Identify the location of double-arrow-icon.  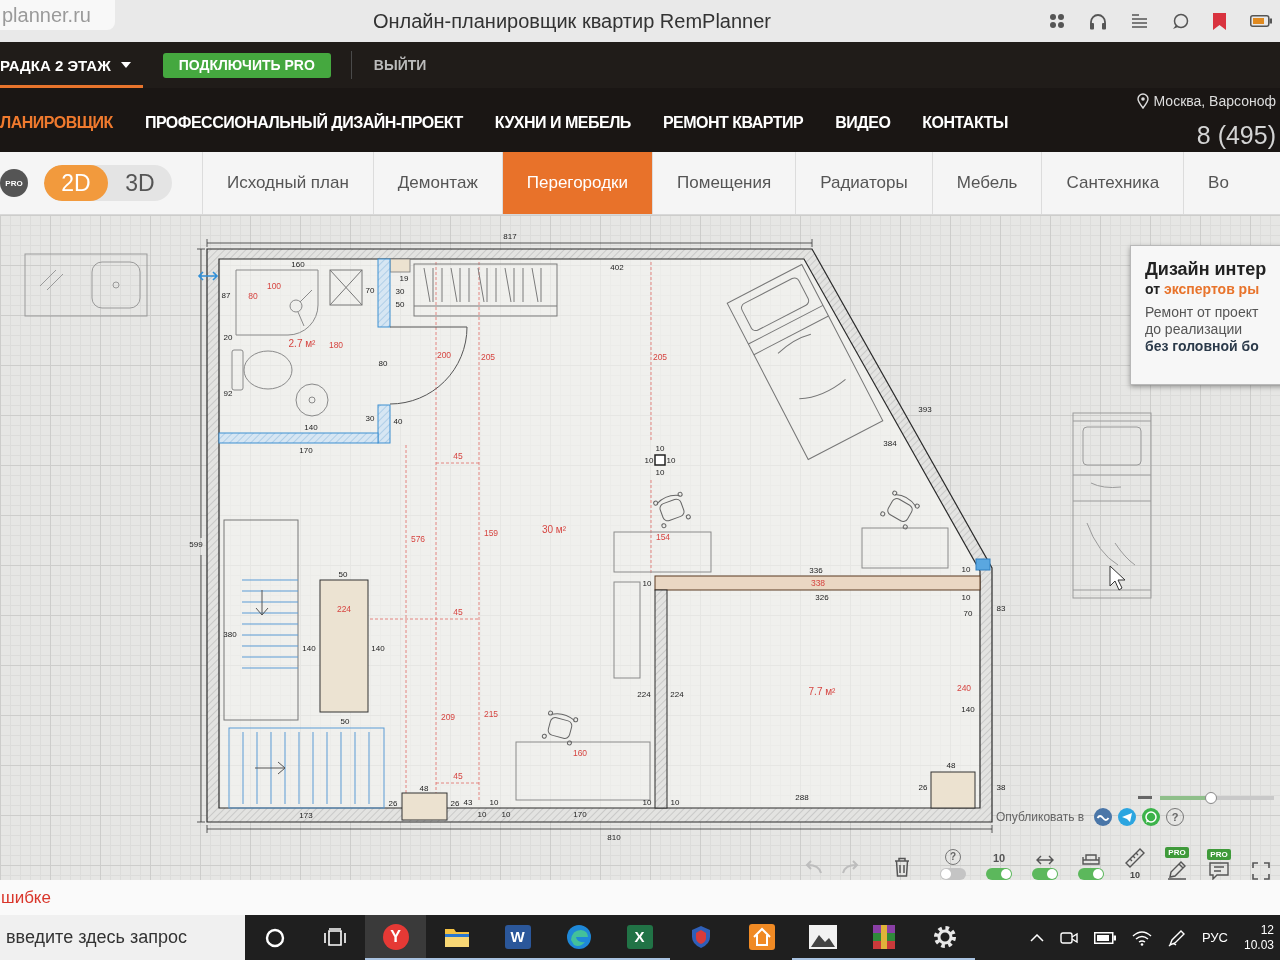
(208, 276).